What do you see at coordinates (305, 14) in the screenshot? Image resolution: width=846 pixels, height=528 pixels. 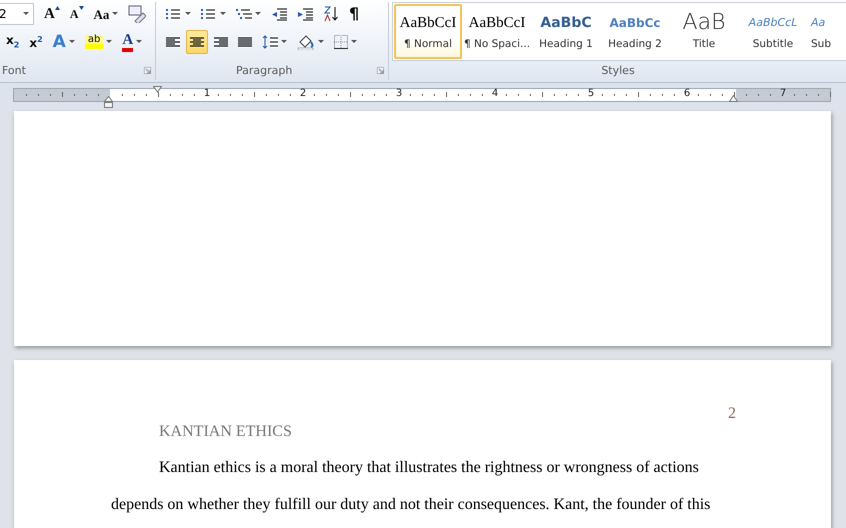 I see `increase-indent-icon` at bounding box center [305, 14].